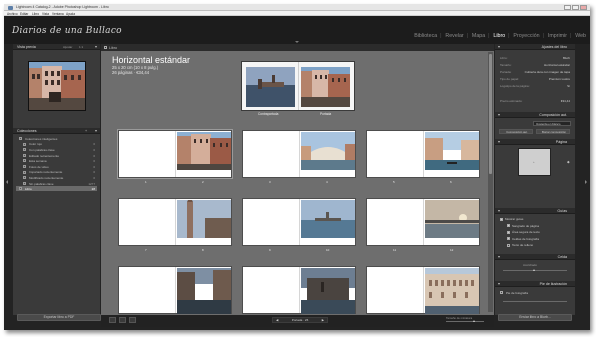  What do you see at coordinates (56, 189) in the screenshot?
I see `collection-item: Libro 28` at bounding box center [56, 189].